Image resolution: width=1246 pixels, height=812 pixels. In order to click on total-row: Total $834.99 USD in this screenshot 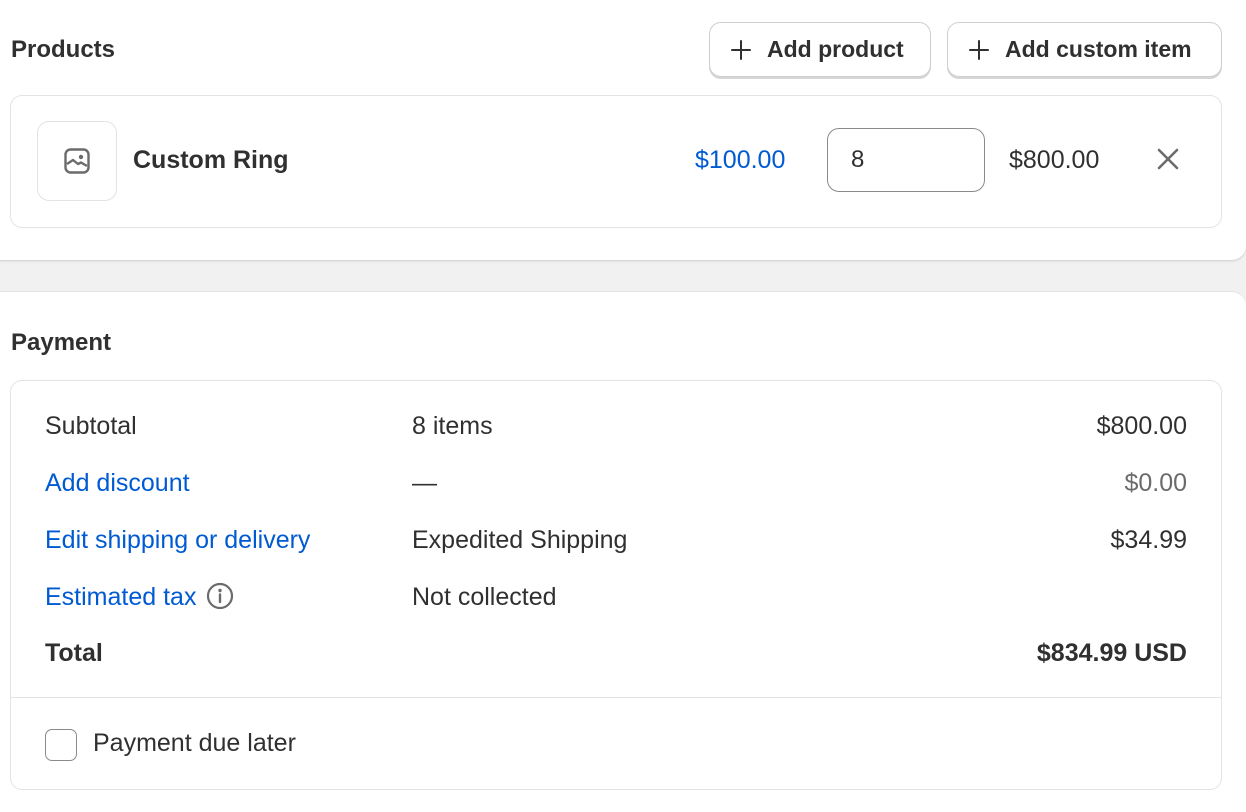, I will do `click(616, 654)`.